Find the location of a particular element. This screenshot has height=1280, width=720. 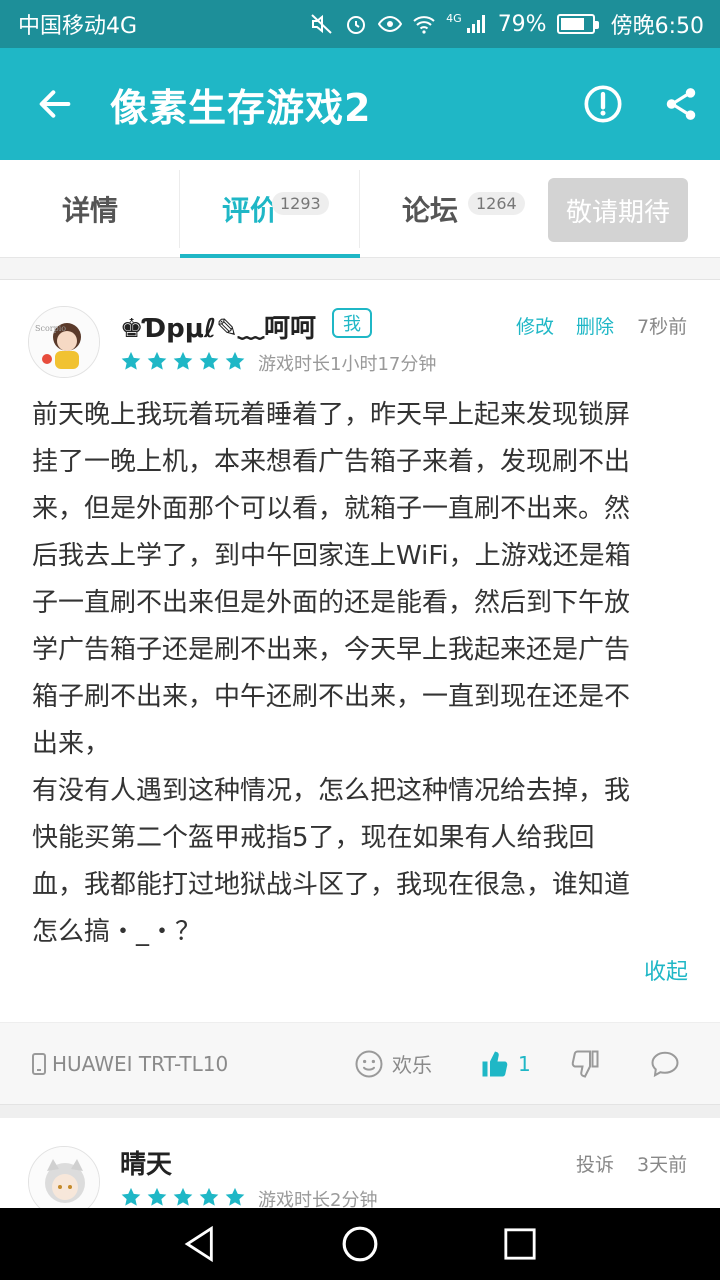

coming-soon-button: 敬请期待 is located at coordinates (618, 210).